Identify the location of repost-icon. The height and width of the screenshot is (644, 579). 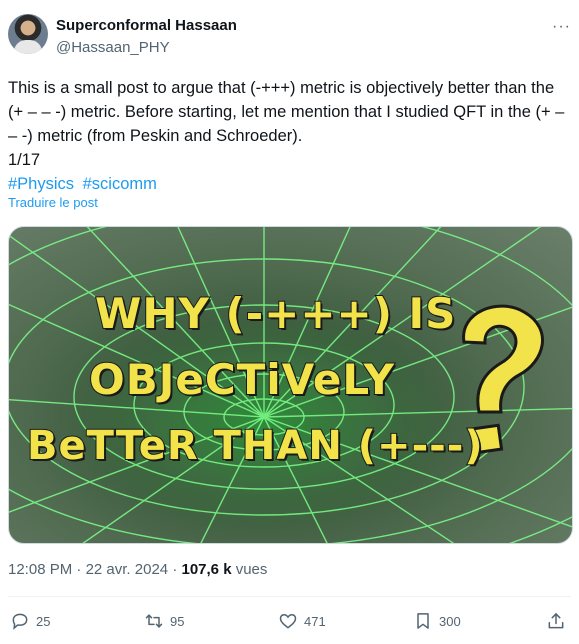
(154, 621).